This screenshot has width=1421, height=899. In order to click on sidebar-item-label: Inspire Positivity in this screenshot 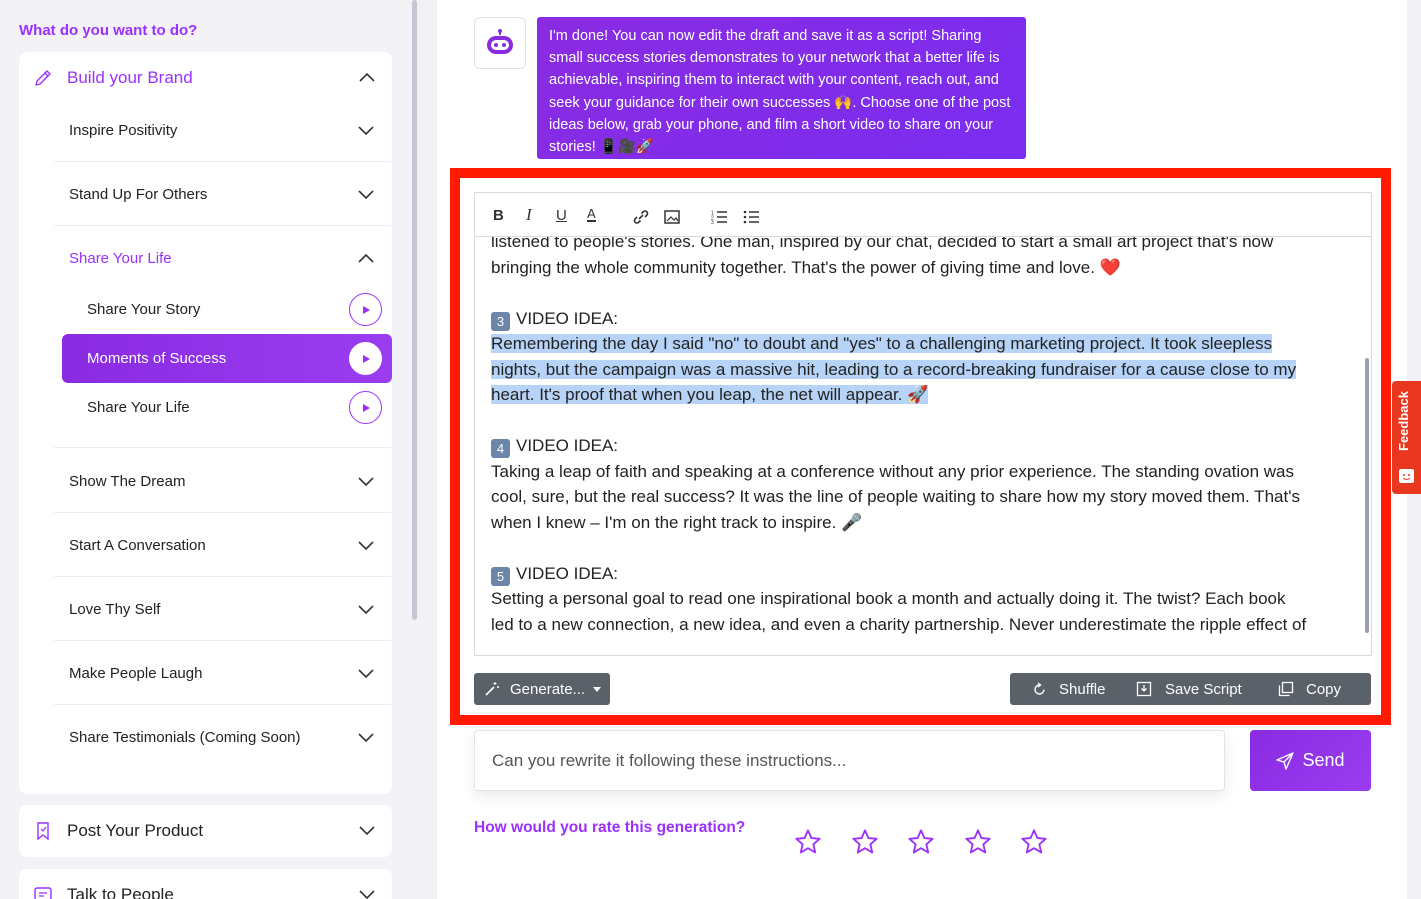, I will do `click(123, 130)`.